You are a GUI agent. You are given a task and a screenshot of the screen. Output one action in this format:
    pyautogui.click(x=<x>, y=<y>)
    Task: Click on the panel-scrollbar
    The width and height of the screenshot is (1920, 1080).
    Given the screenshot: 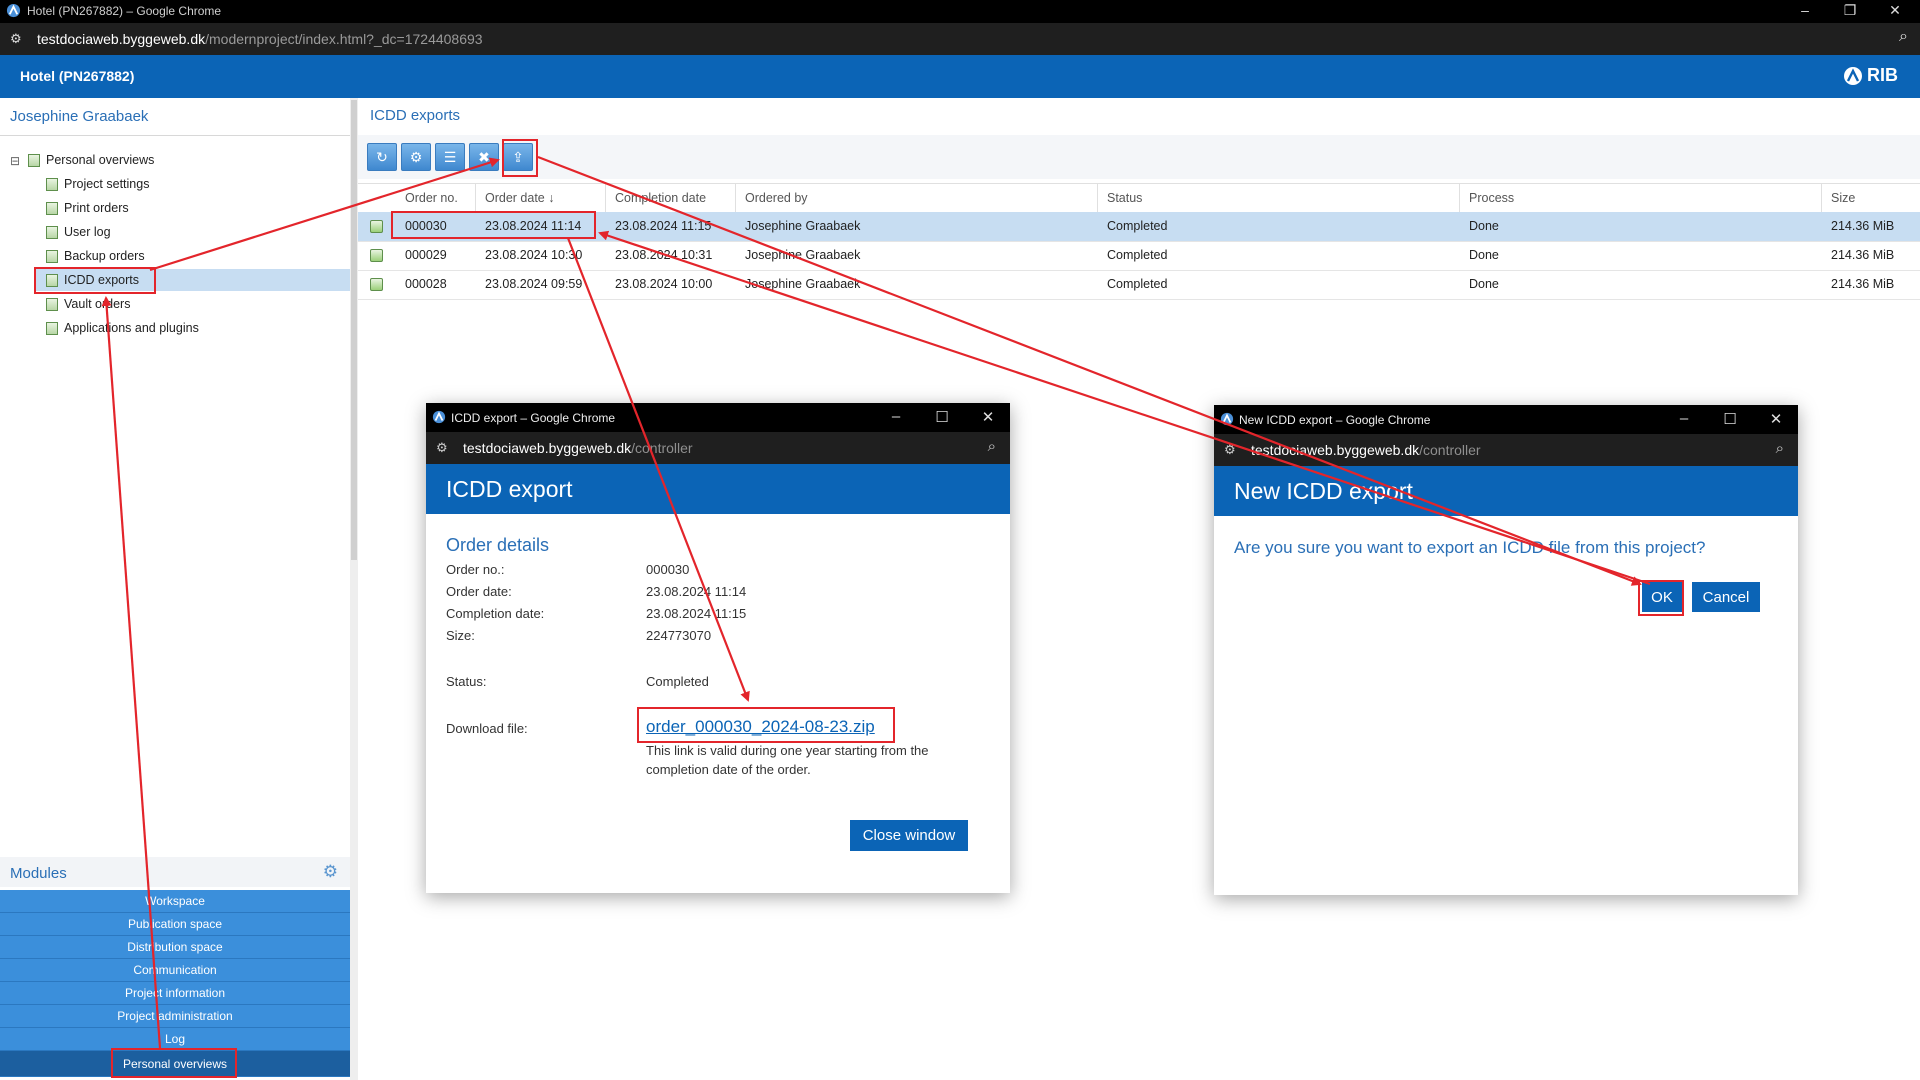 What is the action you would take?
    pyautogui.click(x=354, y=330)
    